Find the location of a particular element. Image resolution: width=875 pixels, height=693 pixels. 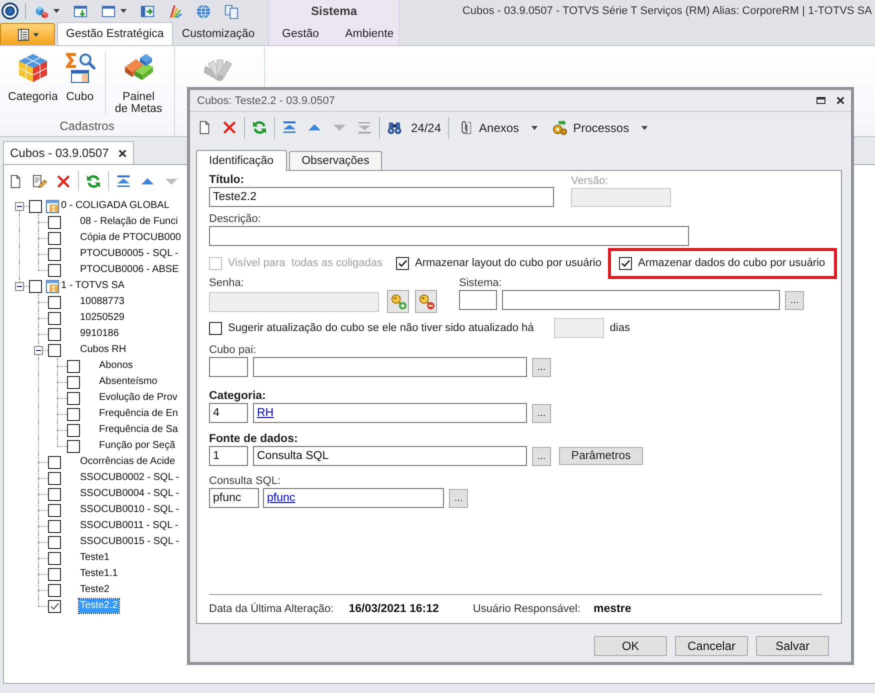

tree-item: Ocorrências de Acide is located at coordinates (127, 462).